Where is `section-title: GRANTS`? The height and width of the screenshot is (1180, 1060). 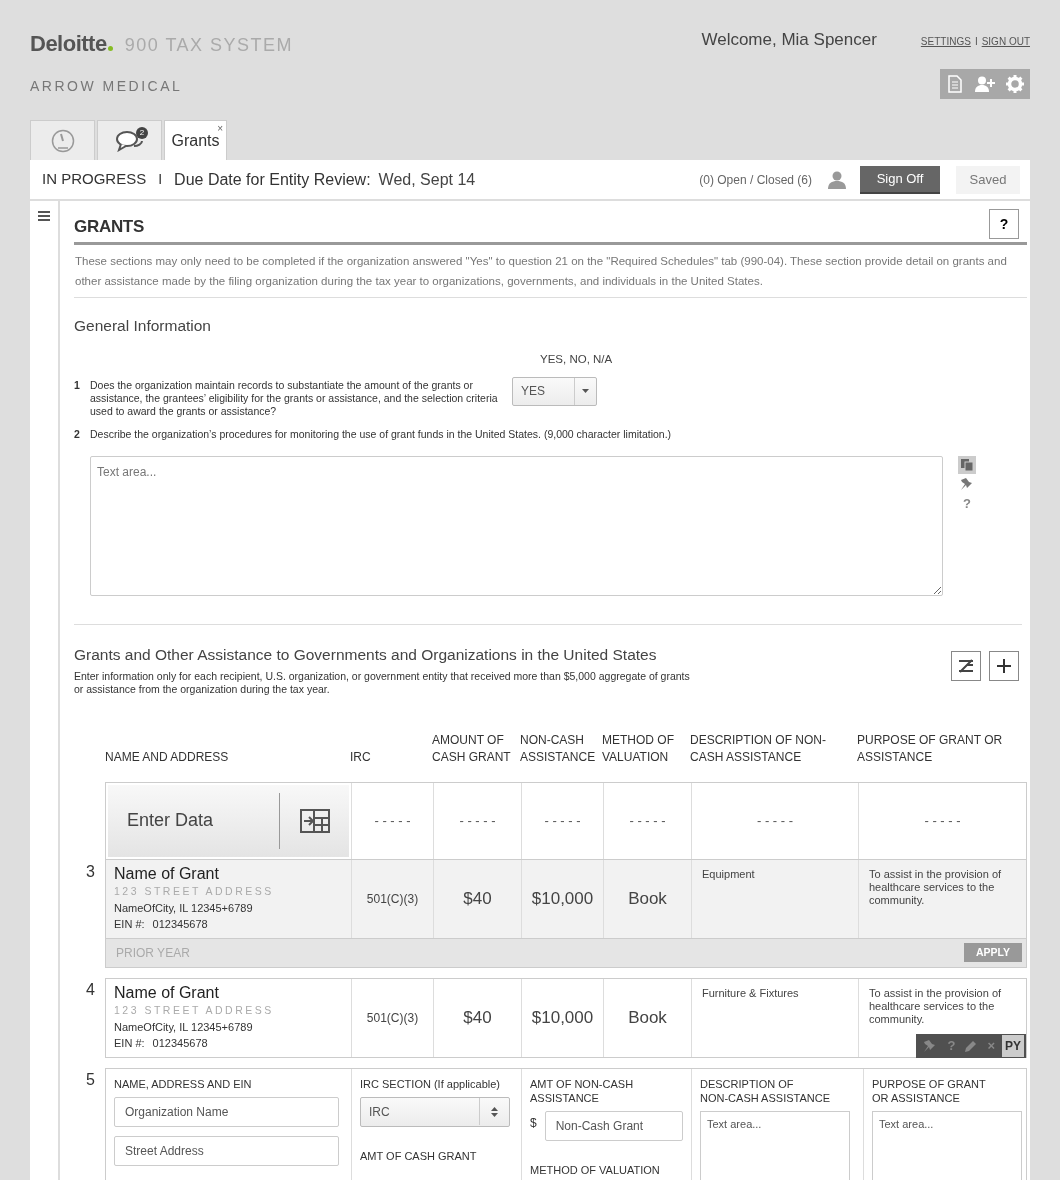 section-title: GRANTS is located at coordinates (109, 226).